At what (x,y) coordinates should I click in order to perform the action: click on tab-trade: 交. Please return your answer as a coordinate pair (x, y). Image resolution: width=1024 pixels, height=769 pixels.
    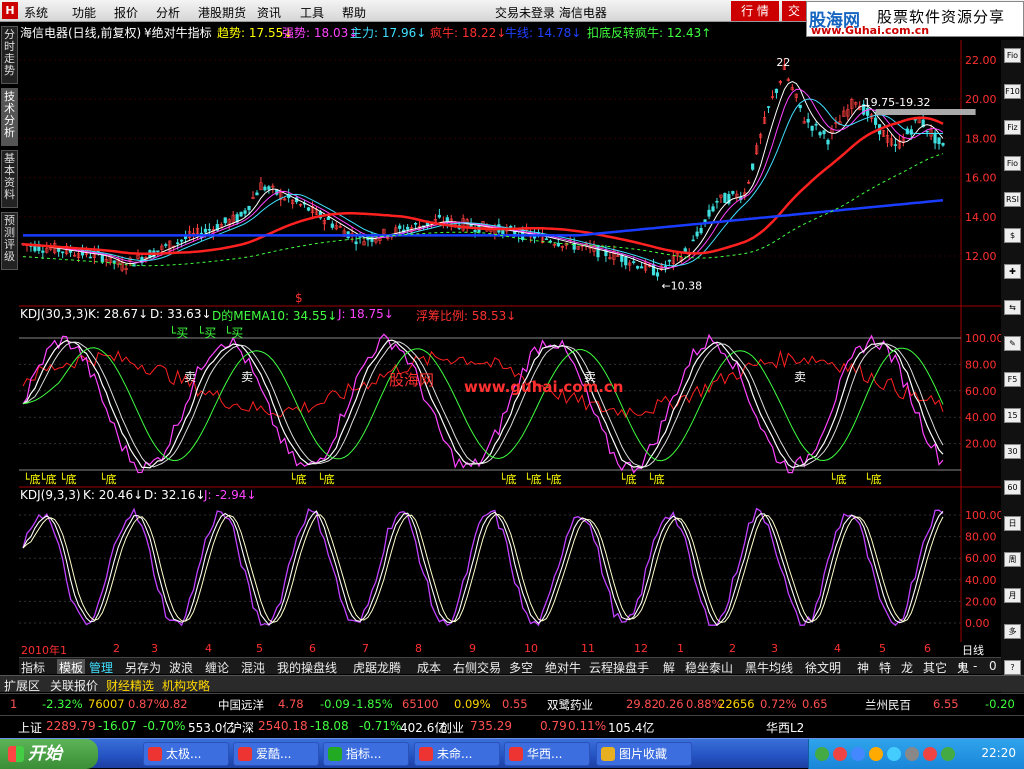
    Looking at the image, I should click on (794, 11).